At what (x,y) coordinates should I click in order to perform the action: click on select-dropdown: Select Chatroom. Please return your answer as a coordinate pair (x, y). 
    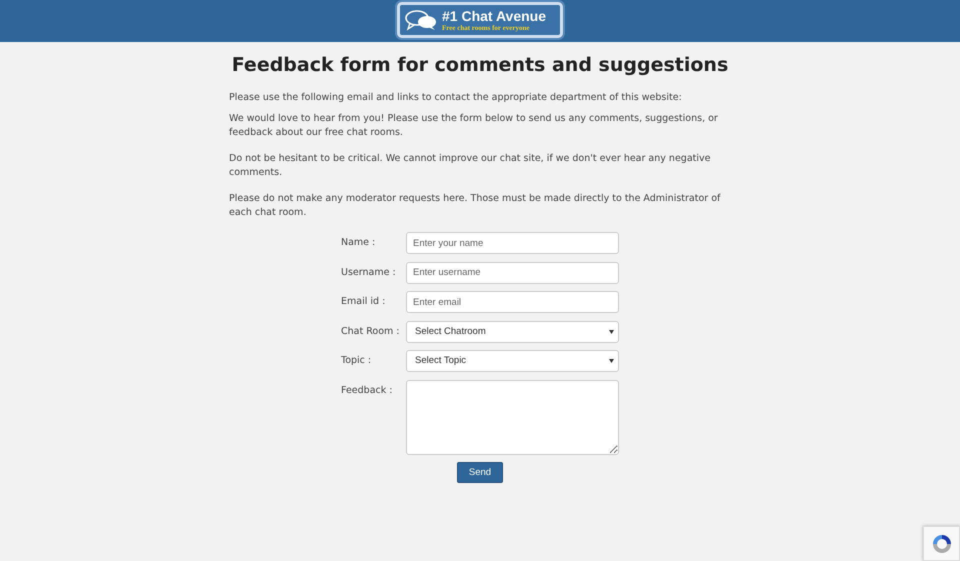
    Looking at the image, I should click on (512, 331).